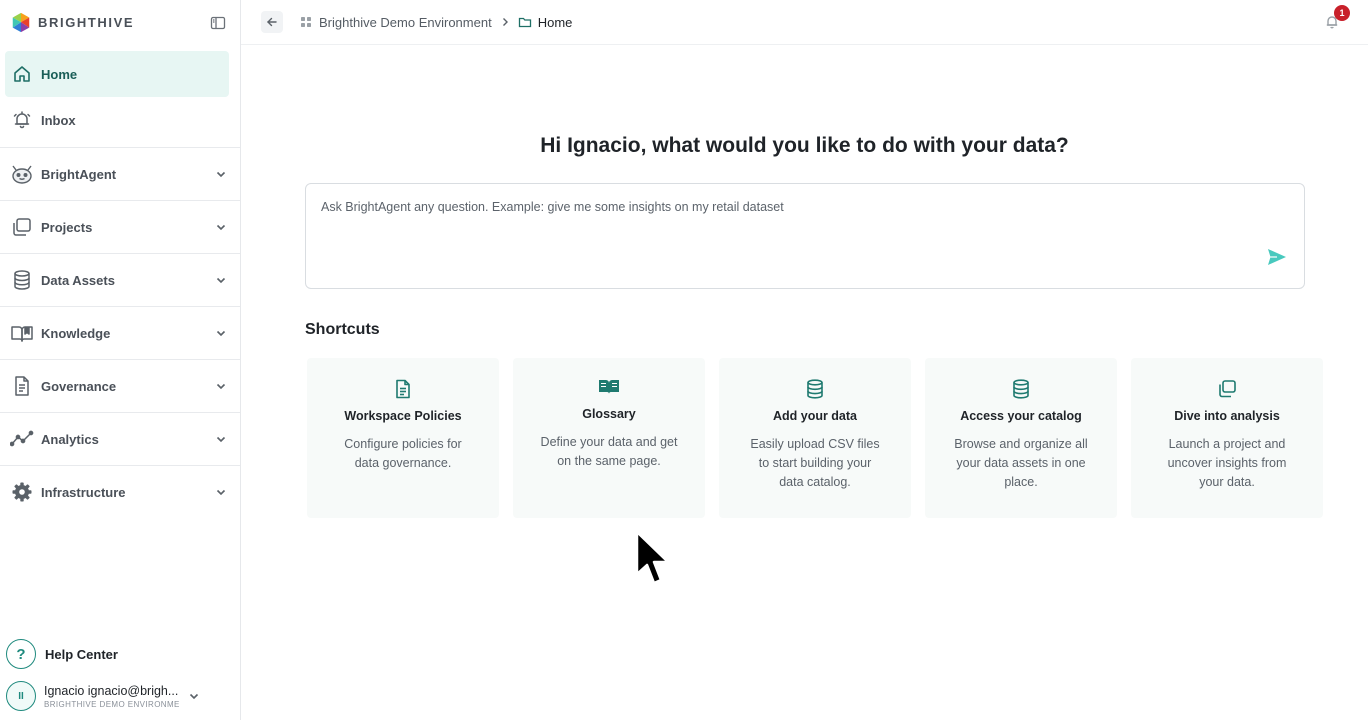 The image size is (1368, 720). What do you see at coordinates (1227, 416) in the screenshot?
I see `shortcut-title: Dive into analysis` at bounding box center [1227, 416].